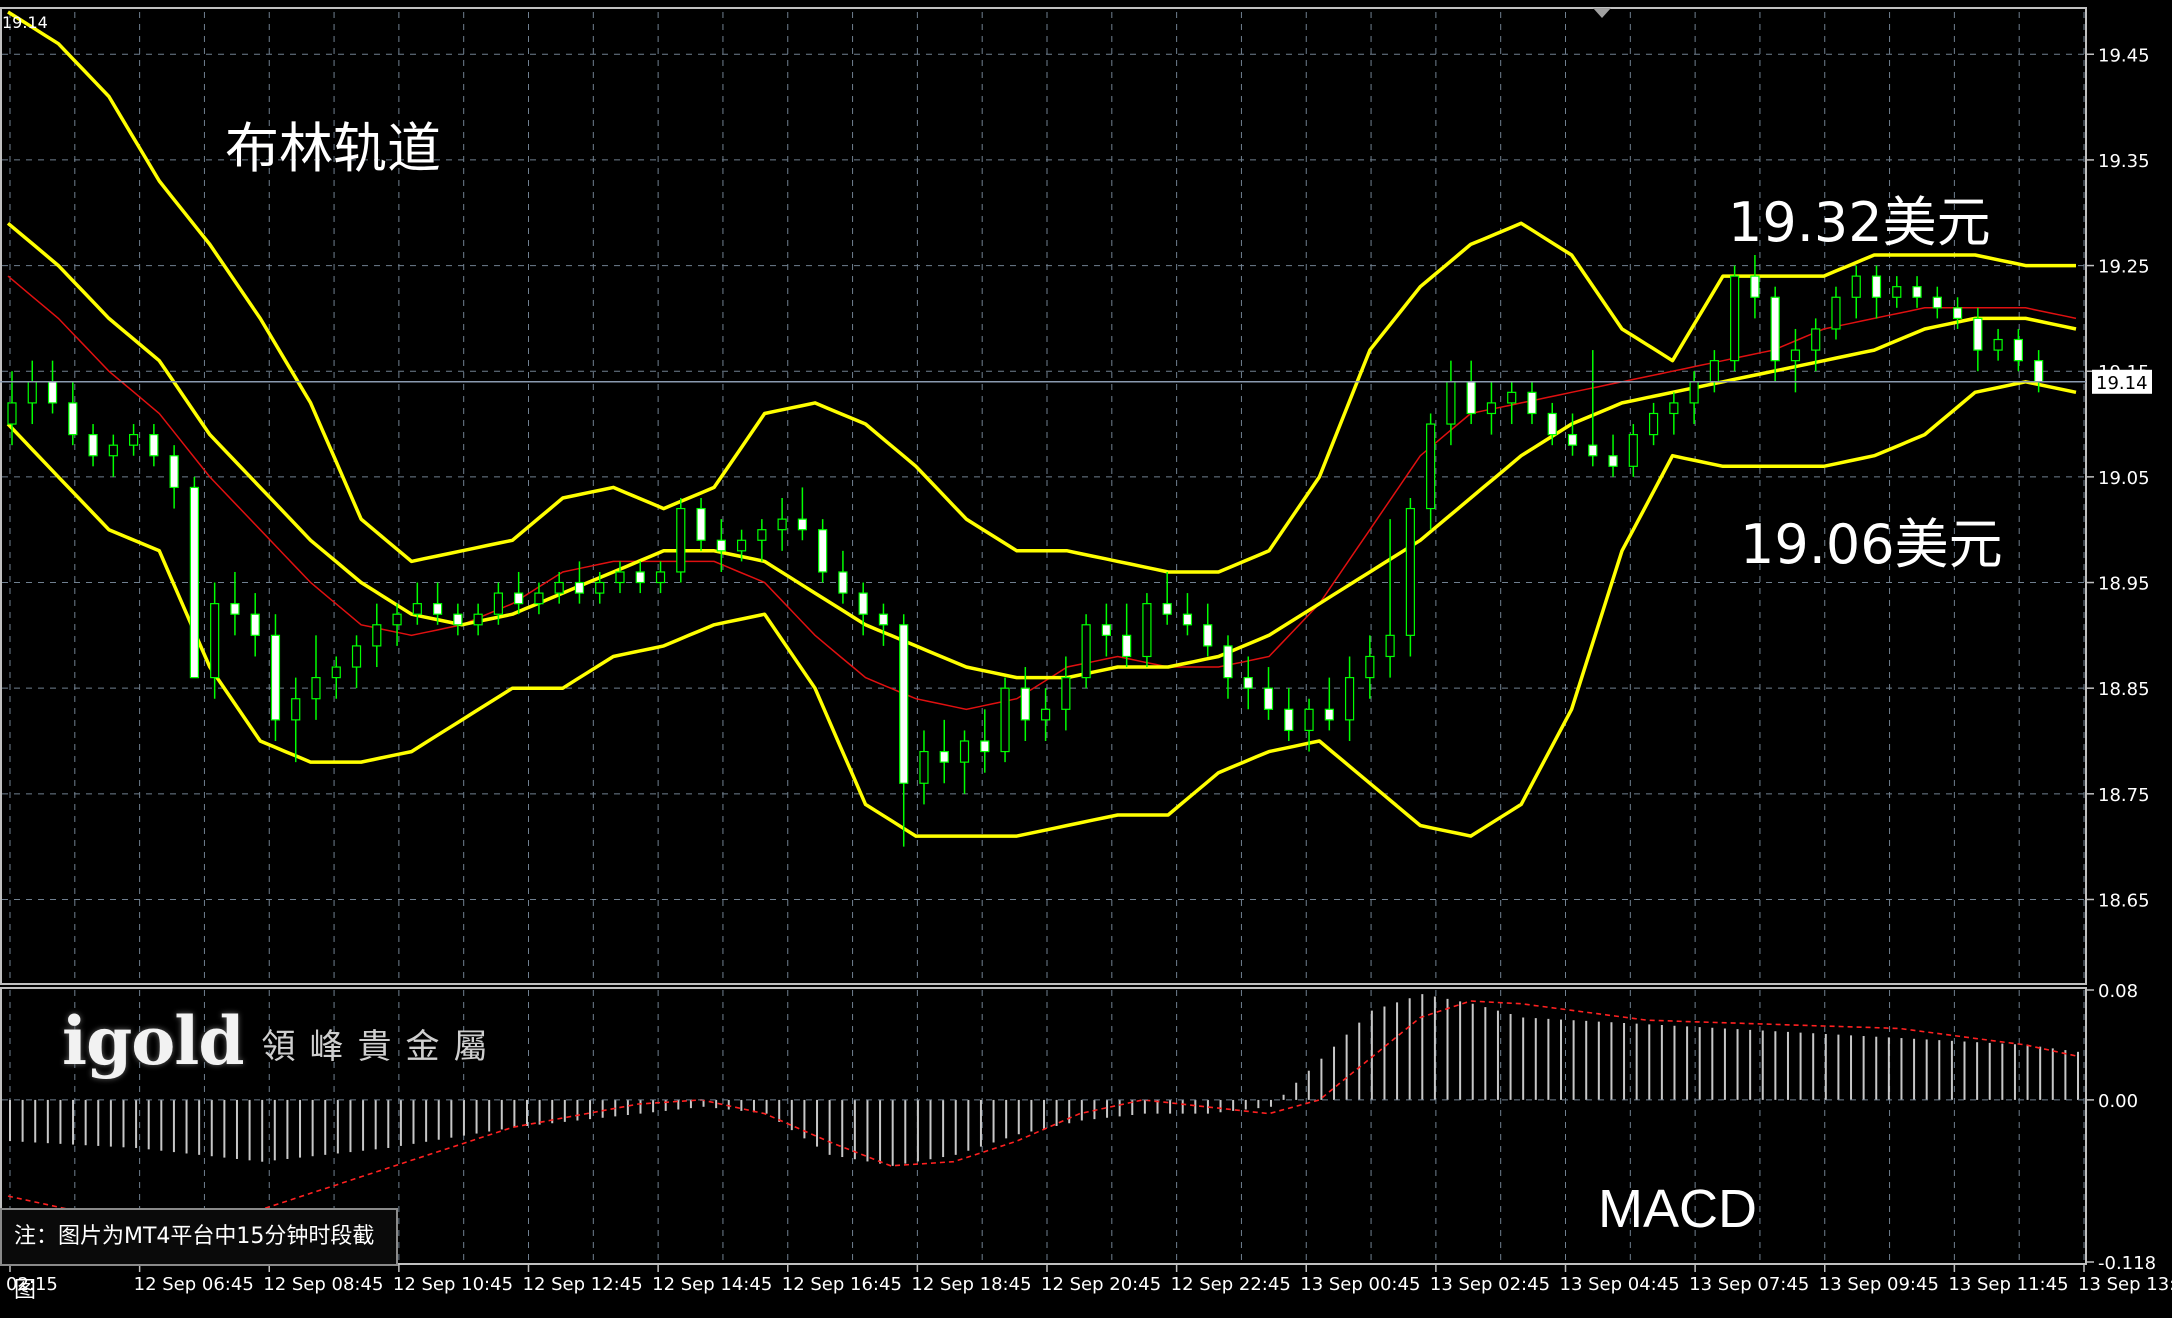 Image resolution: width=2172 pixels, height=1318 pixels. Describe the element at coordinates (453, 1284) in the screenshot. I see `x-tick-label: 12 Sep 10:45` at that location.